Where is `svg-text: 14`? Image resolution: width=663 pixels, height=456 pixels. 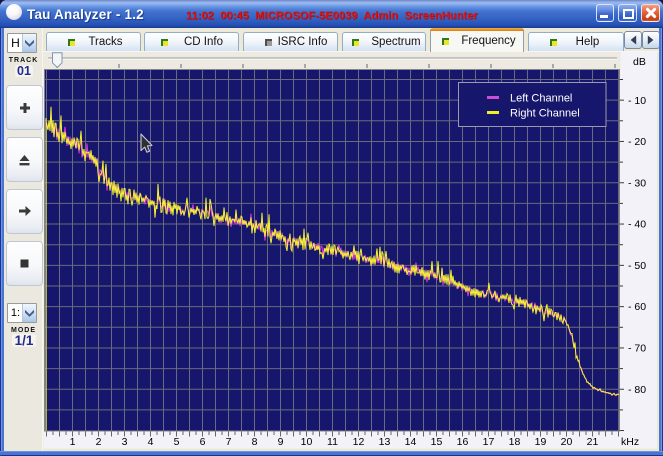 svg-text: 14 is located at coordinates (411, 442).